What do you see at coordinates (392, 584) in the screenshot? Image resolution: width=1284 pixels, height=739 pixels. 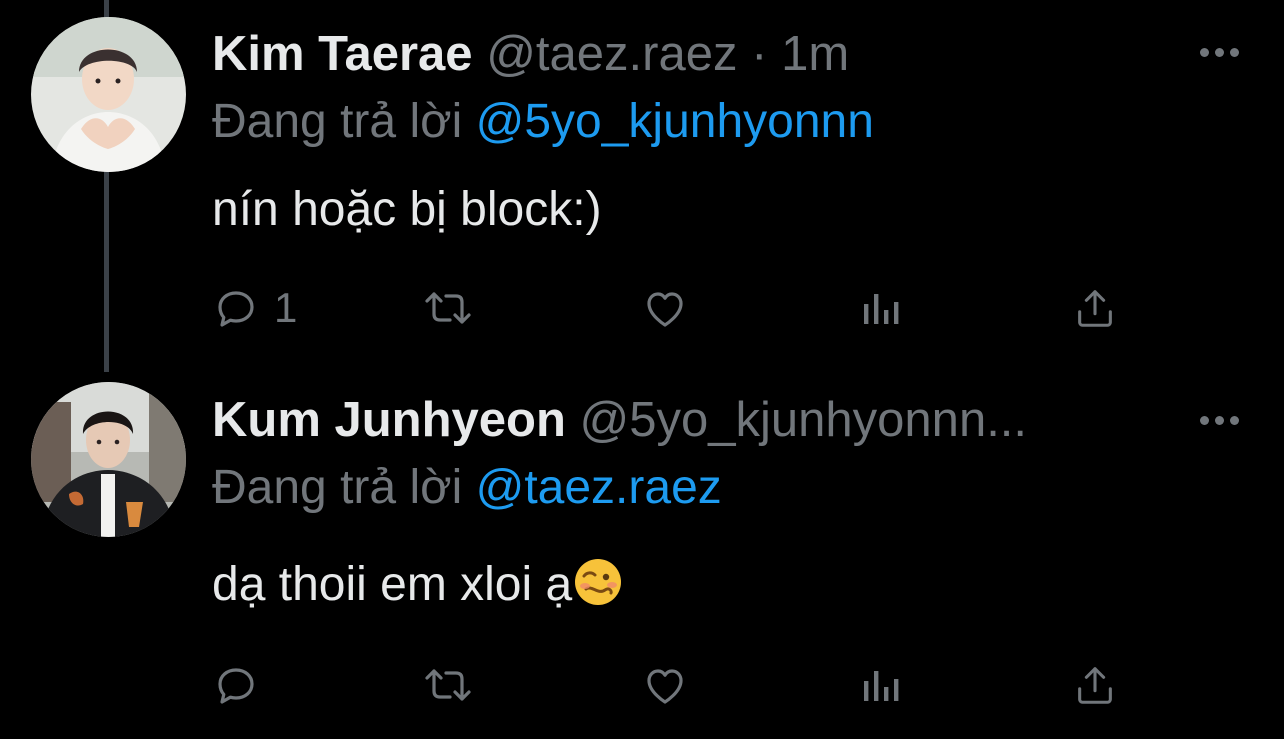 I see `tweet-text-content: dạ thoii em xloi ạ` at bounding box center [392, 584].